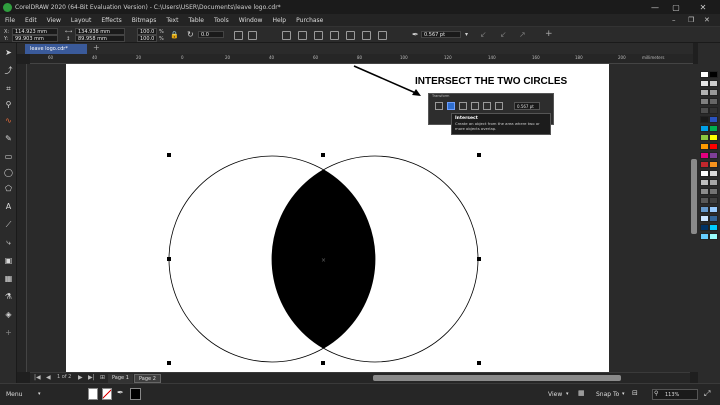 The height and width of the screenshot is (405, 720). I want to click on inset-outline-width-field: 0.567 pt, so click(527, 106).